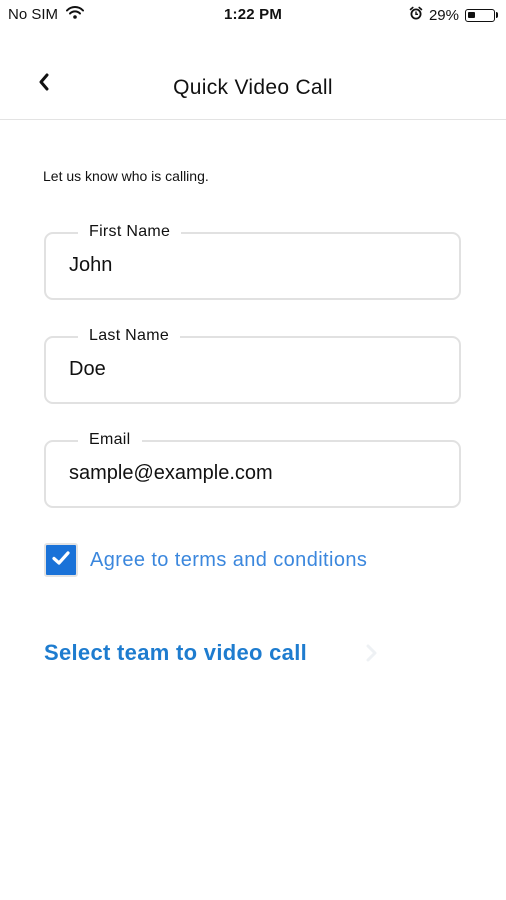 The height and width of the screenshot is (900, 506). Describe the element at coordinates (130, 232) in the screenshot. I see `first-name-label: First Name` at that location.